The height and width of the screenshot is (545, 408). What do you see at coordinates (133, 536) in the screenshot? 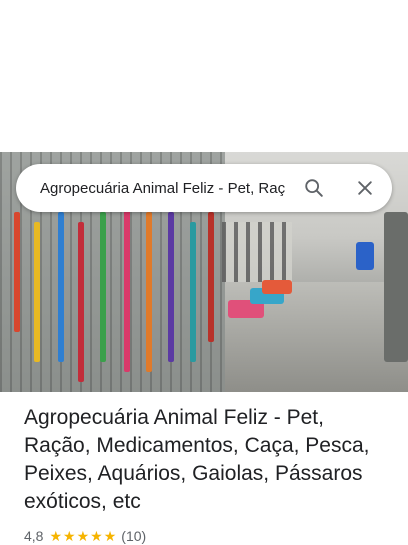
I see `review-count: (10)` at bounding box center [133, 536].